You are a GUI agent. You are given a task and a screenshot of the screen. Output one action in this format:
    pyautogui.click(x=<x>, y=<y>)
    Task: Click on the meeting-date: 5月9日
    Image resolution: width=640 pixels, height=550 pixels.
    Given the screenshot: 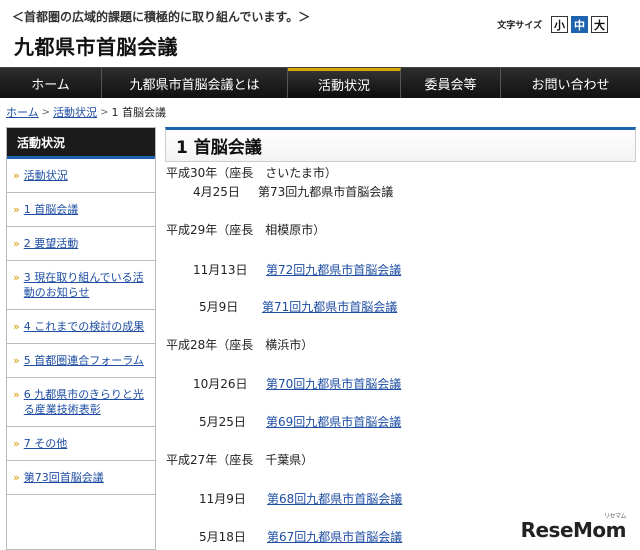 What is the action you would take?
    pyautogui.click(x=219, y=307)
    